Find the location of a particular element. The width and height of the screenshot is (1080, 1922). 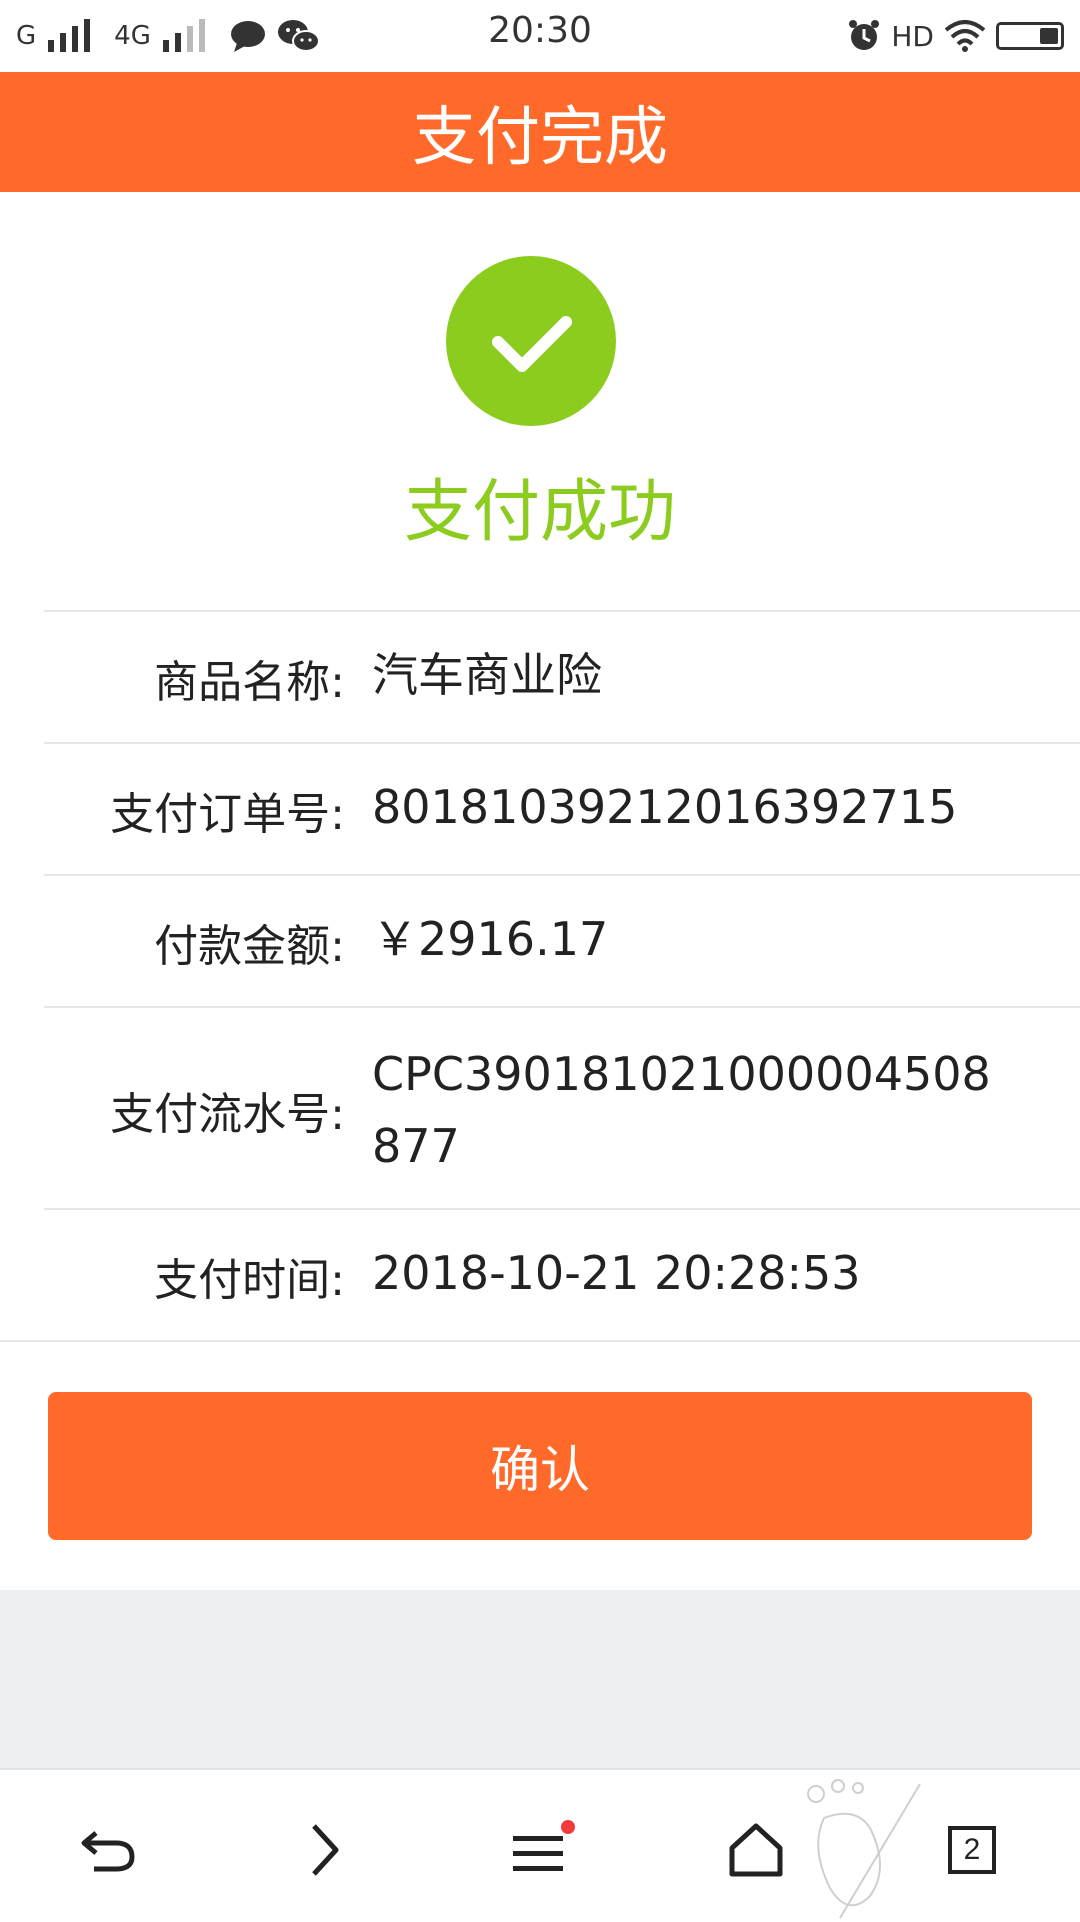

bottom-nav: 2 is located at coordinates (540, 1845).